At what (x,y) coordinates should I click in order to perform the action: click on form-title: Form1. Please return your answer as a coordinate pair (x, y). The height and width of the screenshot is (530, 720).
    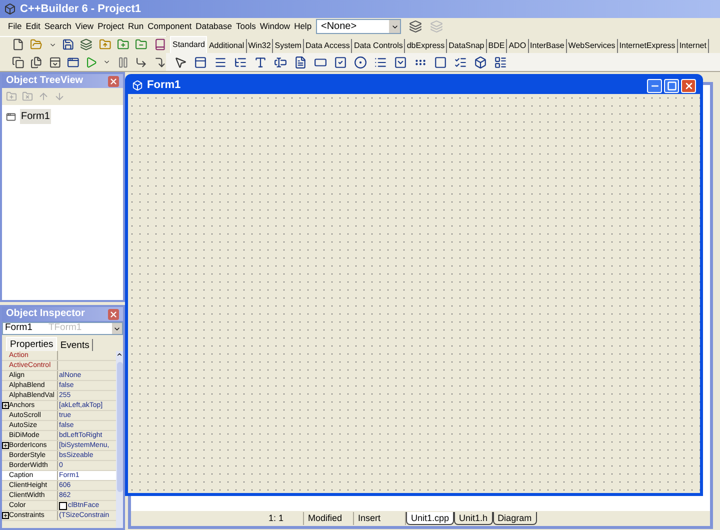
    Looking at the image, I should click on (164, 86).